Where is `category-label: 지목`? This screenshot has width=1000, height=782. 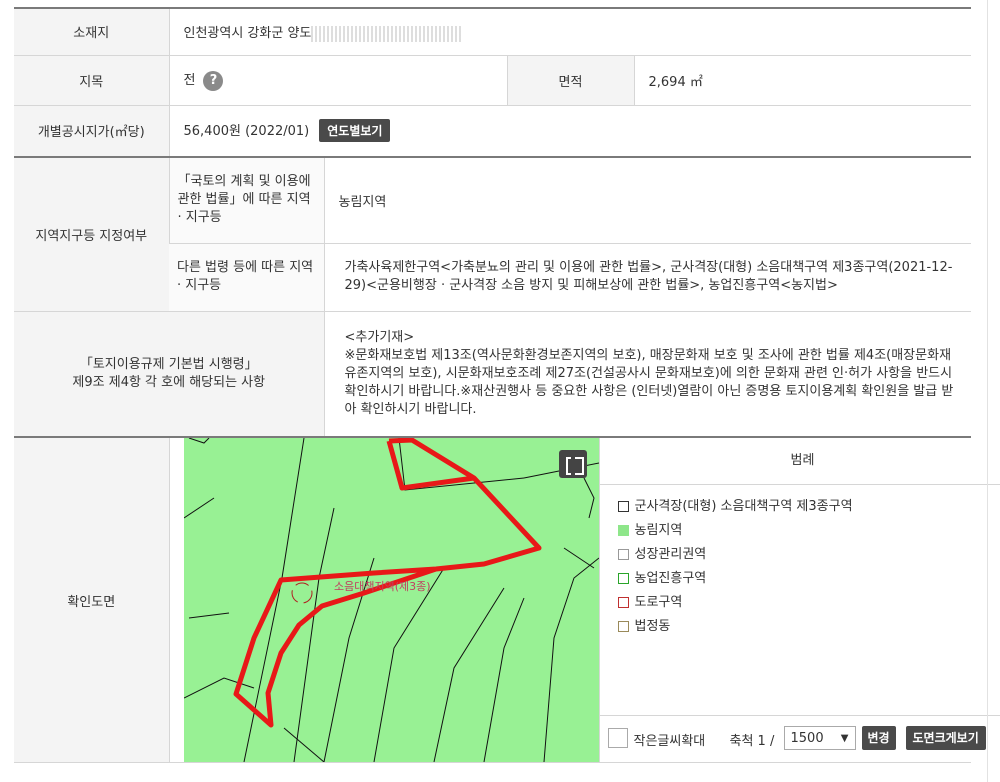
category-label: 지목 is located at coordinates (91, 80).